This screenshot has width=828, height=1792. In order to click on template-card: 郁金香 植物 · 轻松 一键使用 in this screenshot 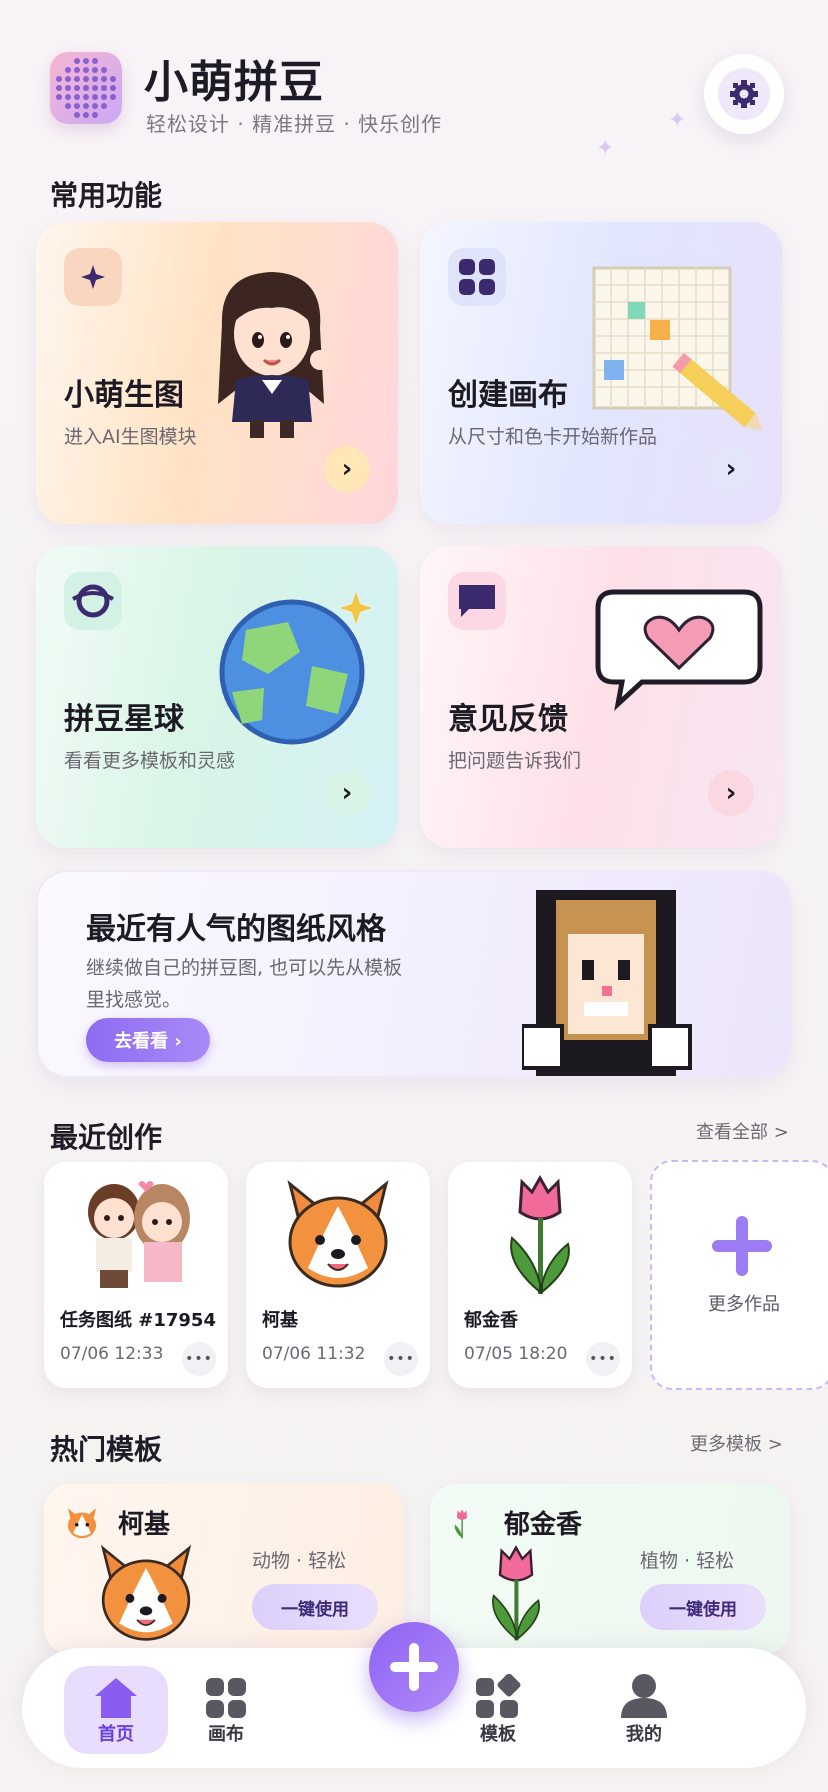, I will do `click(610, 1569)`.